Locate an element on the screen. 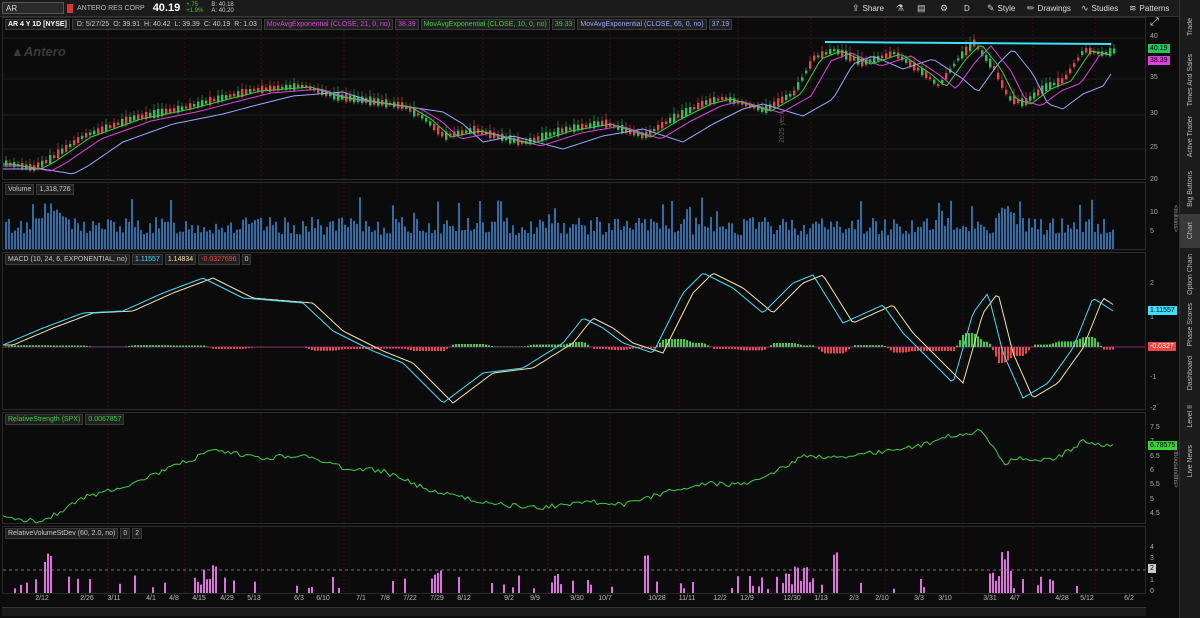 Image resolution: width=1200 pixels, height=618 pixels. chart-title: AR 4 Y 1D [NYSE] is located at coordinates (37, 24).